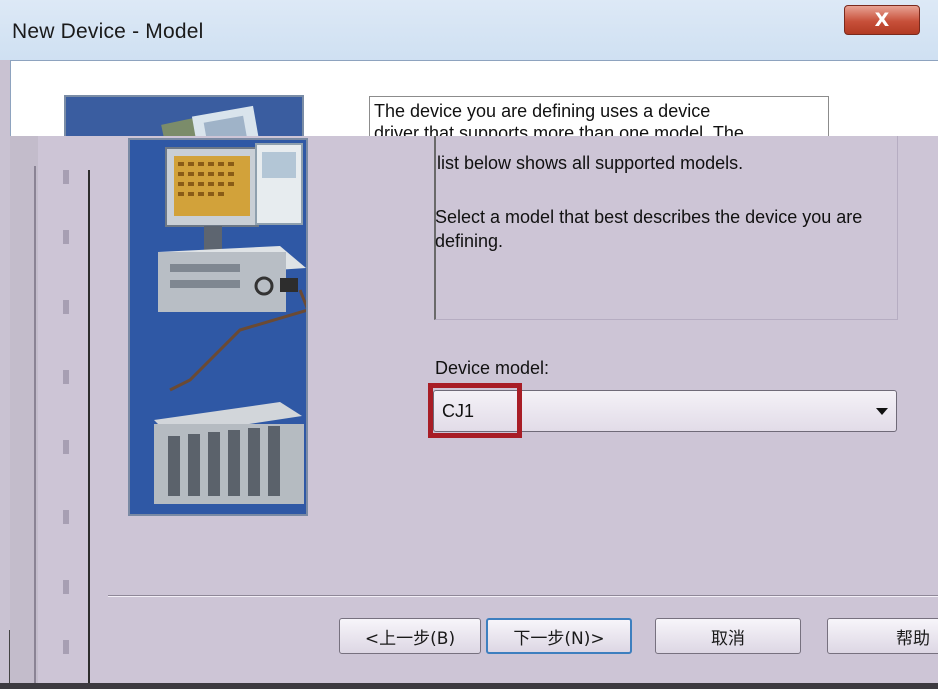 This screenshot has height=689, width=938. I want to click on title-bar: New Device - Model X, so click(469, 30).